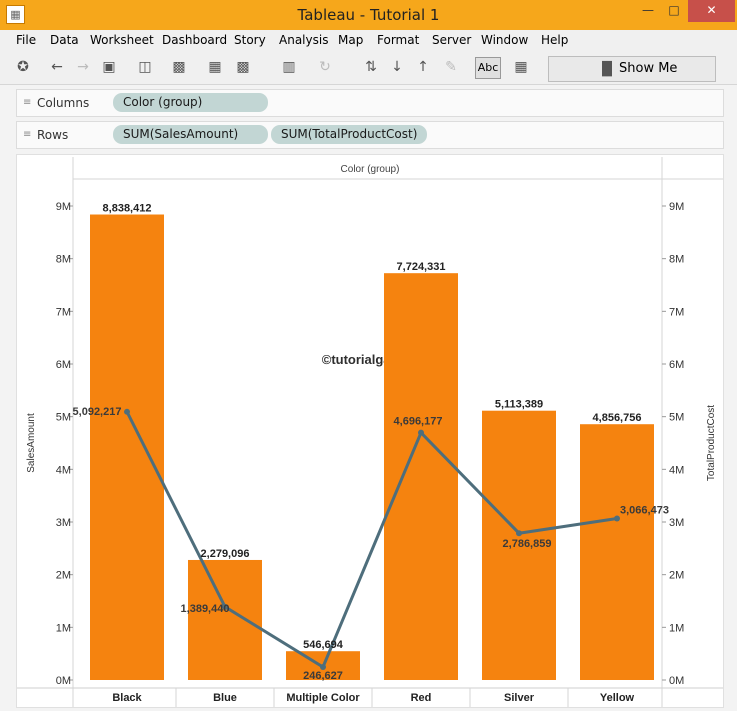  Describe the element at coordinates (27, 102) in the screenshot. I see `columns-icon: ≡` at that location.